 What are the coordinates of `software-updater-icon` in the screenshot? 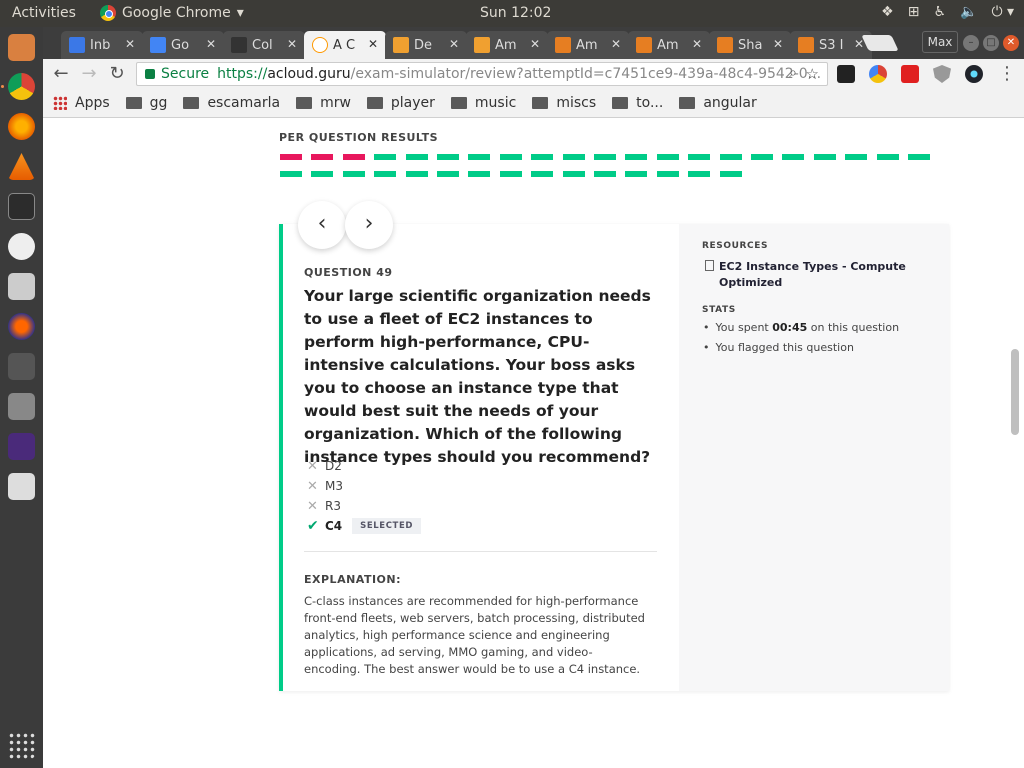 It's located at (21, 246).